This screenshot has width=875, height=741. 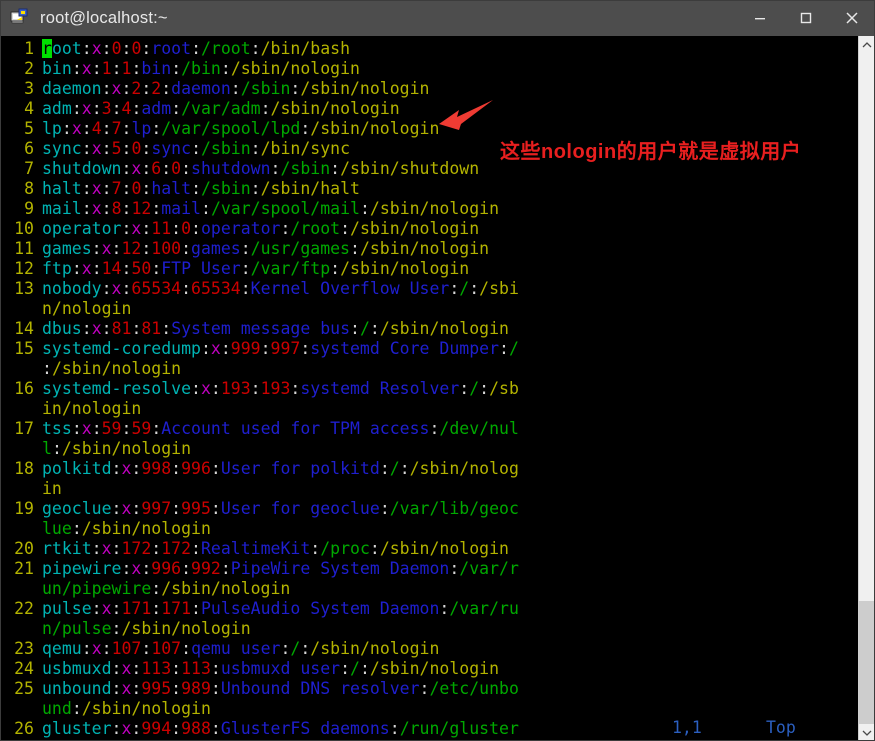 I want to click on chevron-down-icon, so click(x=867, y=732).